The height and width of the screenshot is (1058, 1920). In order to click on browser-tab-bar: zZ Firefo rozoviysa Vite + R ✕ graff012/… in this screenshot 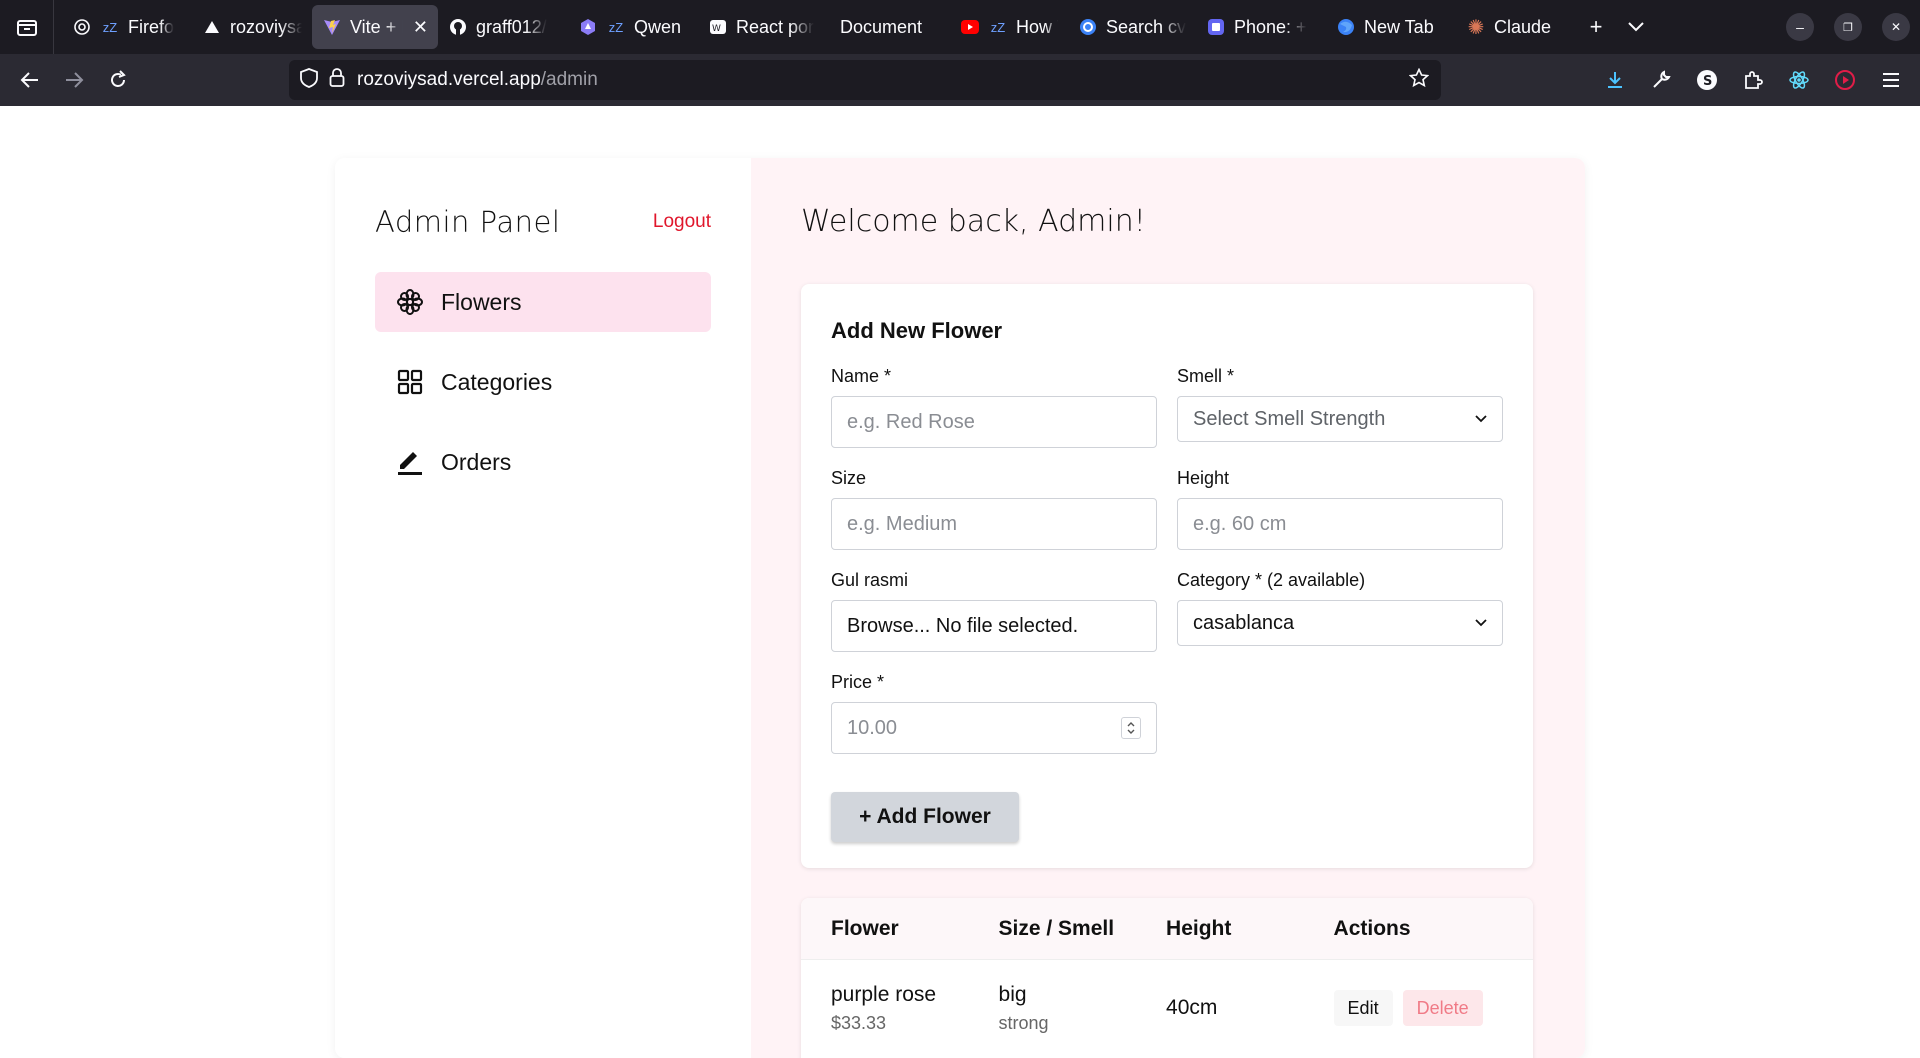, I will do `click(960, 27)`.